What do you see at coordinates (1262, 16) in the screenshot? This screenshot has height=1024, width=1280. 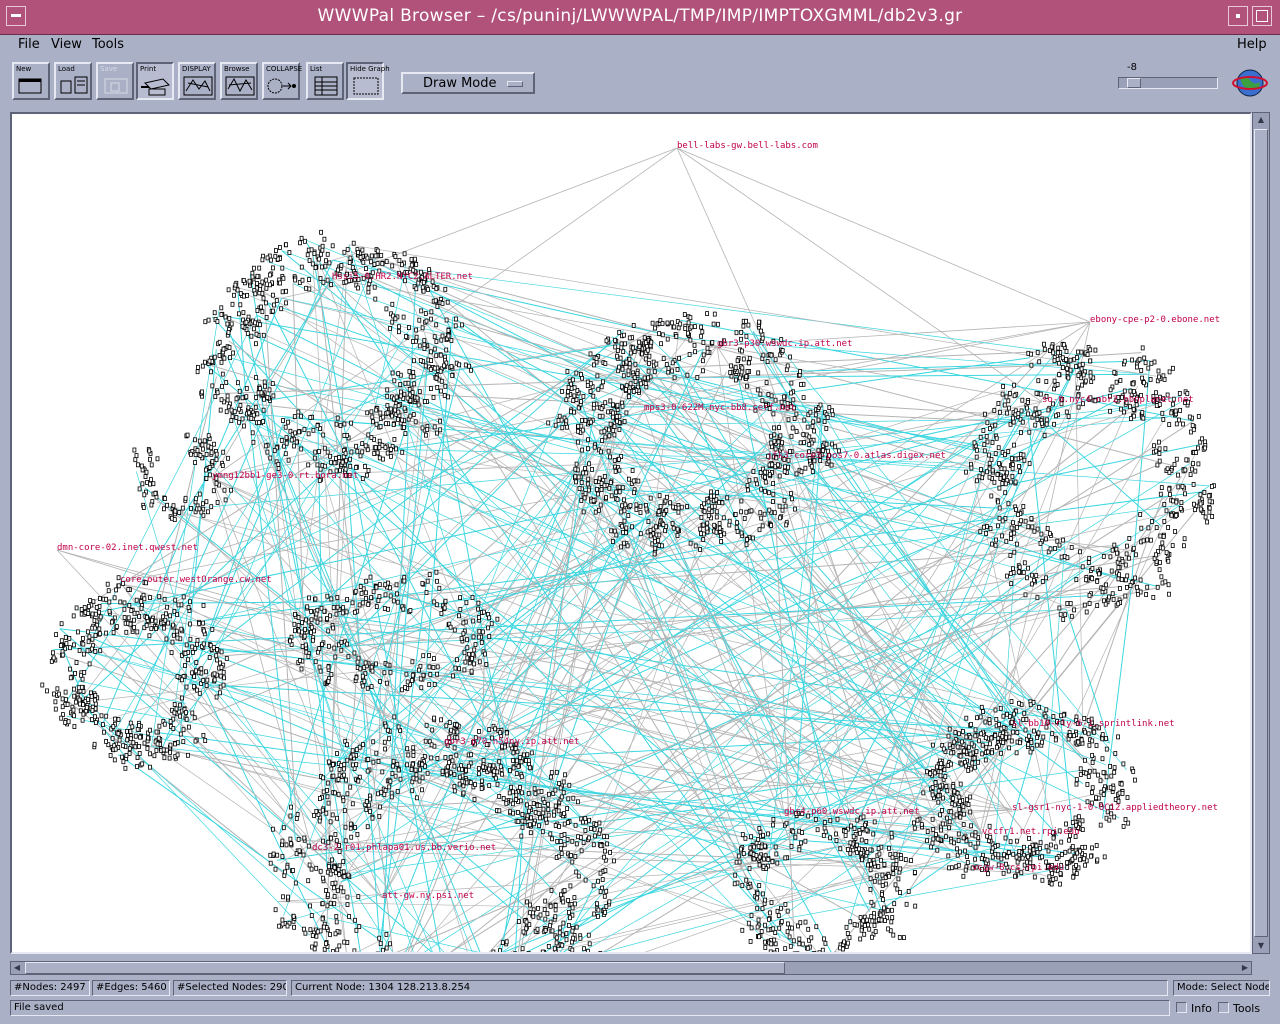 I see `maximize-icon` at bounding box center [1262, 16].